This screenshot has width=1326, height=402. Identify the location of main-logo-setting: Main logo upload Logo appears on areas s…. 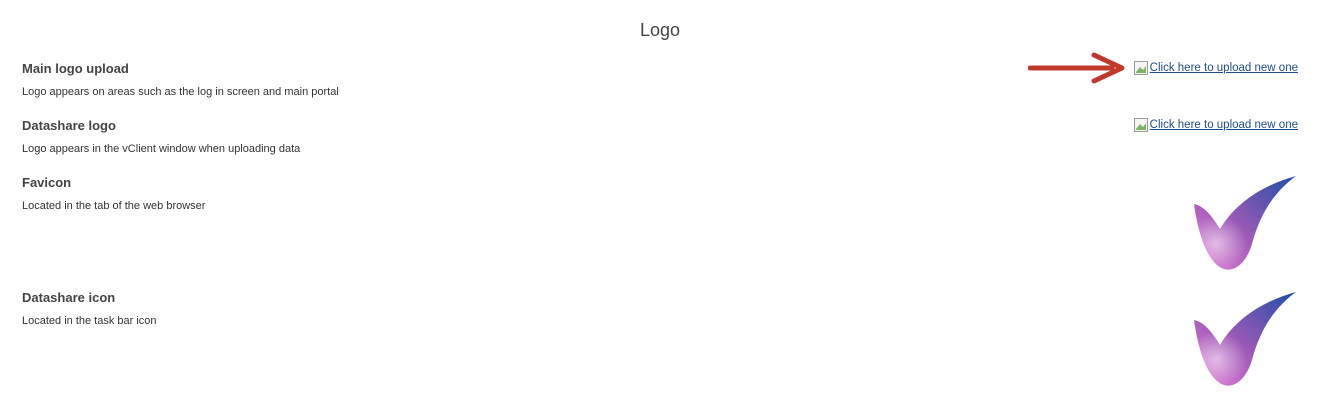
(180, 80).